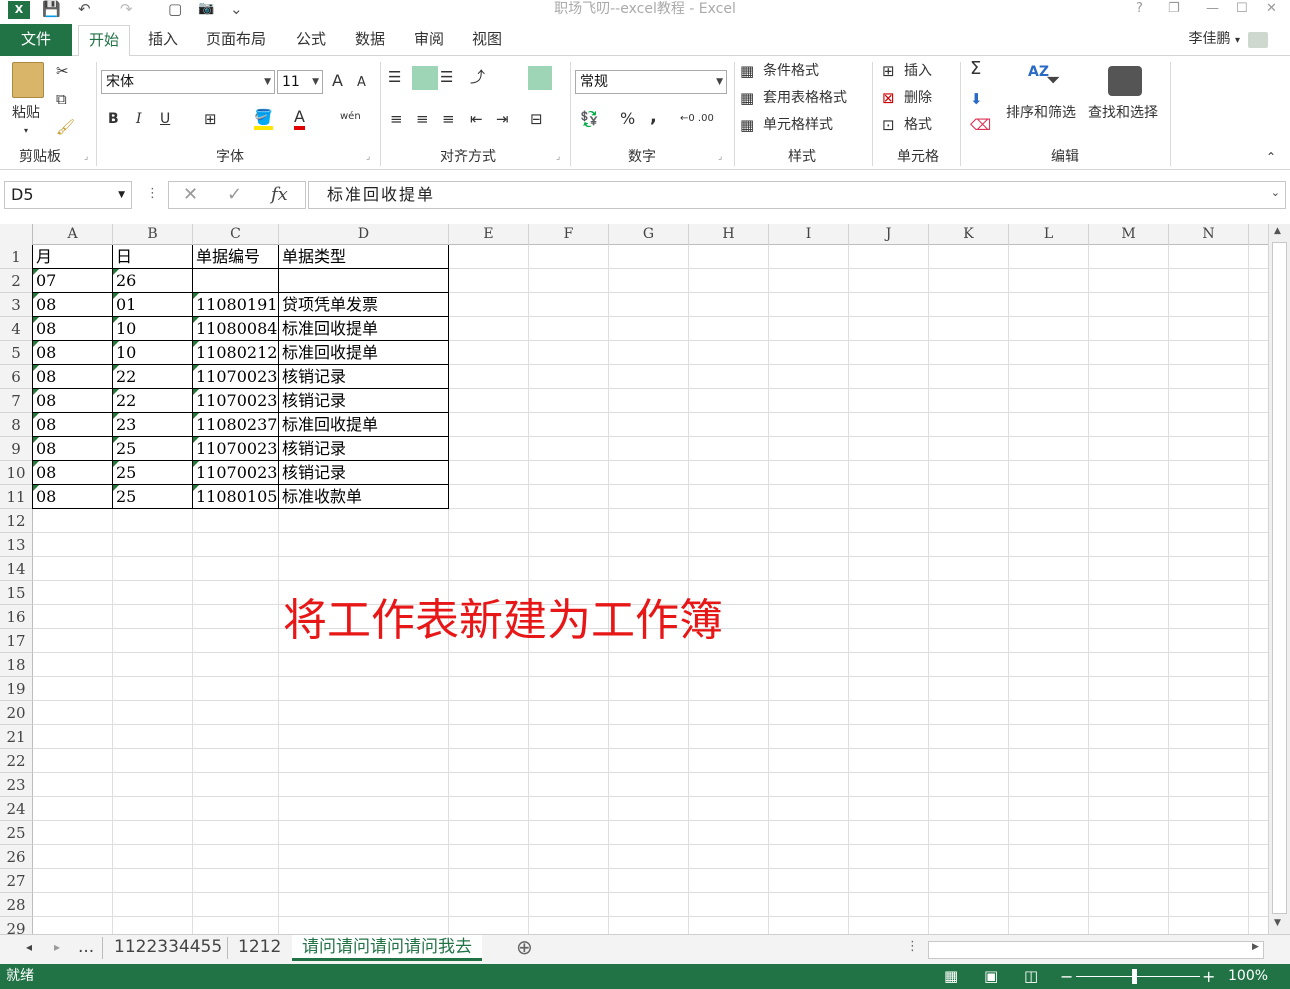 The height and width of the screenshot is (989, 1290). What do you see at coordinates (918, 71) in the screenshot?
I see `insert-cells-button: 插入` at bounding box center [918, 71].